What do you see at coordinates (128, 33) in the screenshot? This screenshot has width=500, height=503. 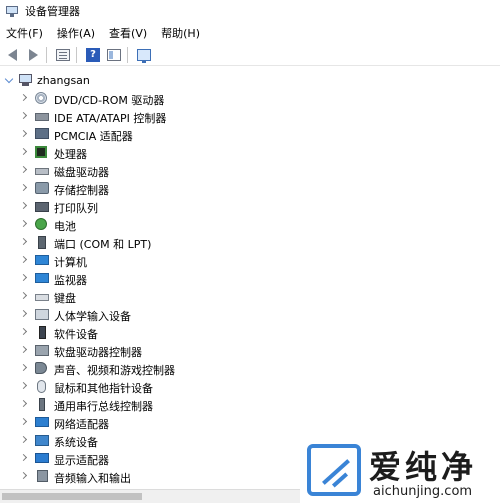 I see `menu-view: 查看(V)` at bounding box center [128, 33].